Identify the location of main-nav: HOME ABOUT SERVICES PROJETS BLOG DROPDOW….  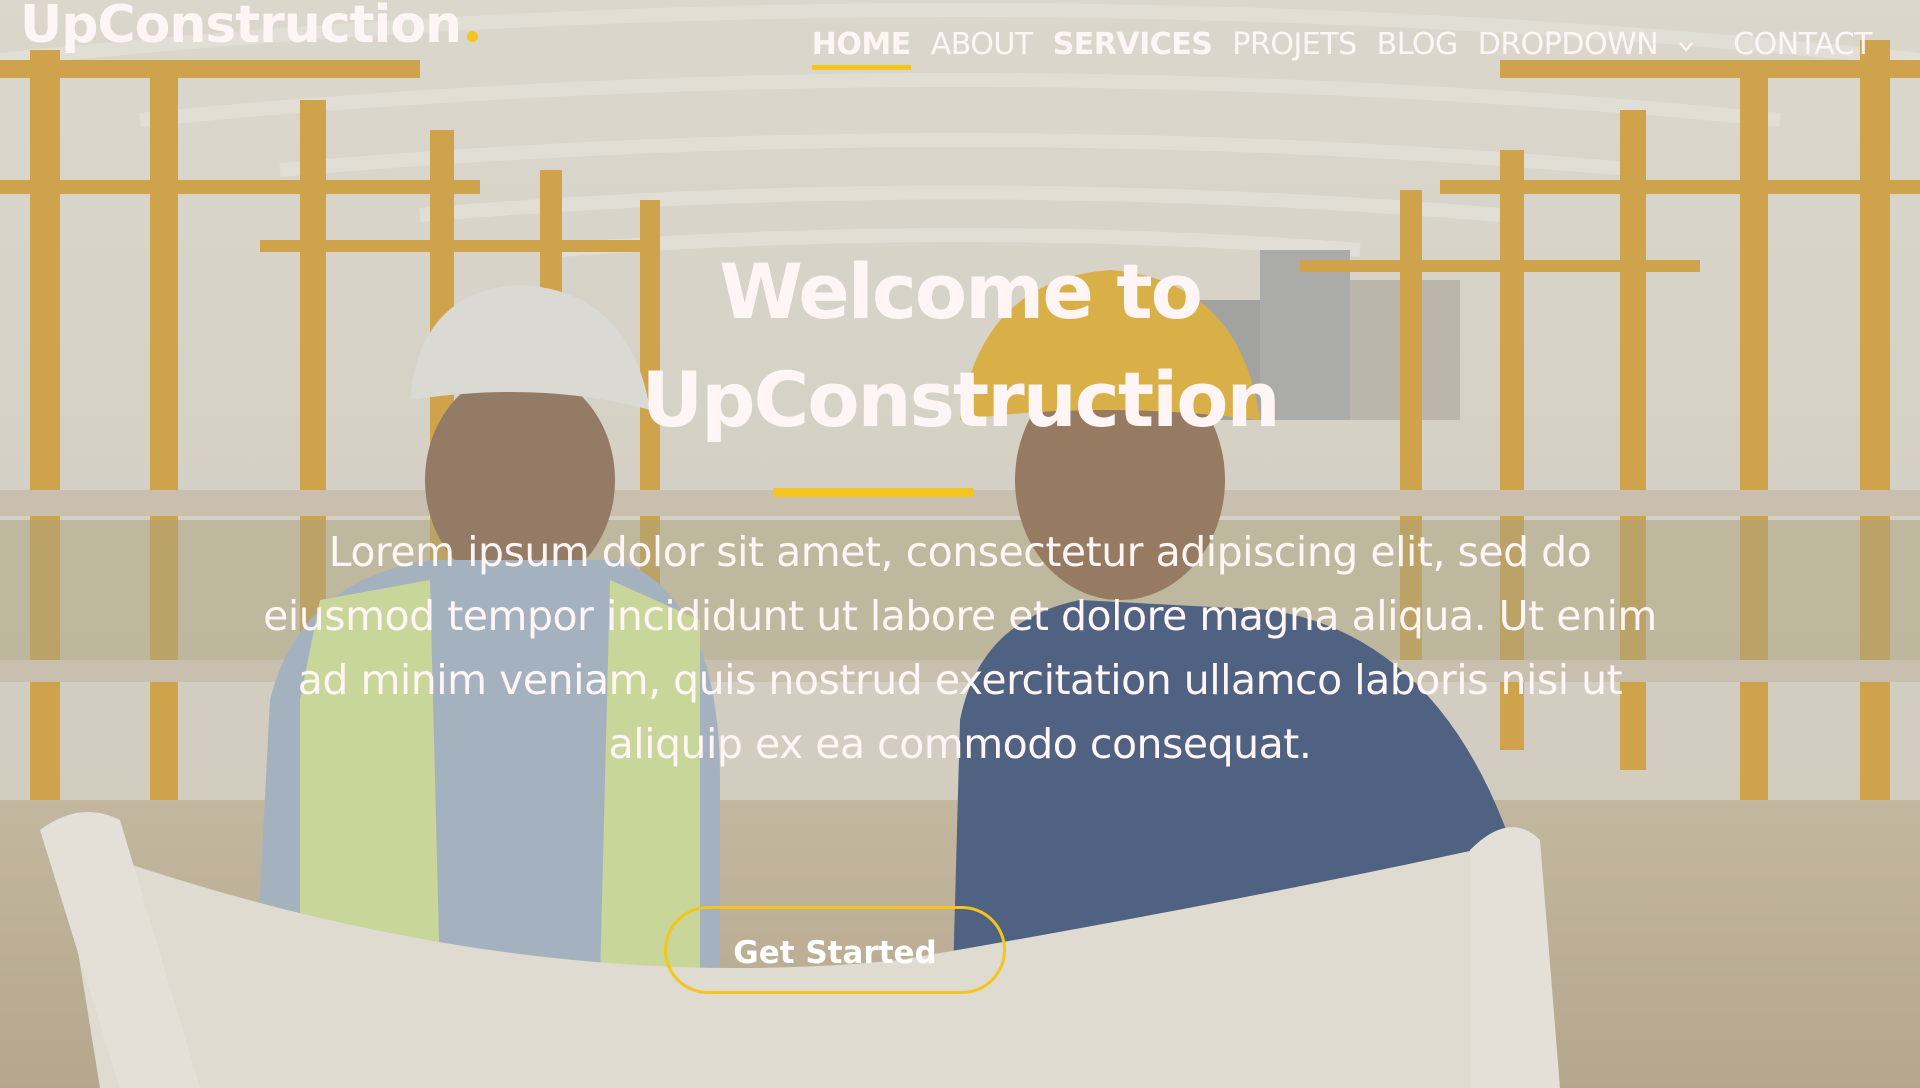
(1332, 45).